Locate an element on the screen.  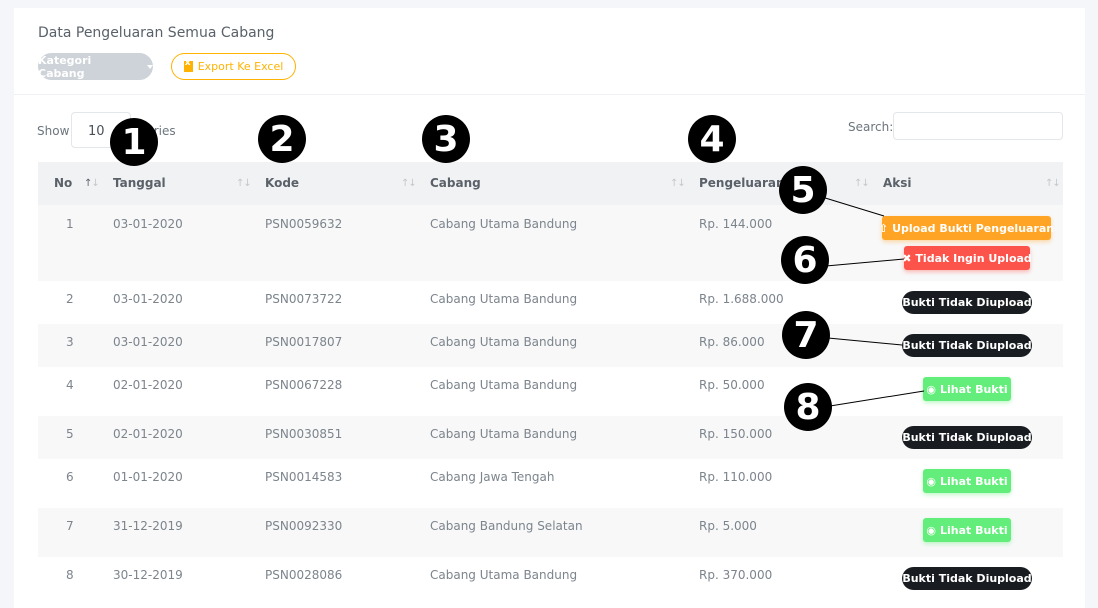
close-icon: ✖ is located at coordinates (907, 258).